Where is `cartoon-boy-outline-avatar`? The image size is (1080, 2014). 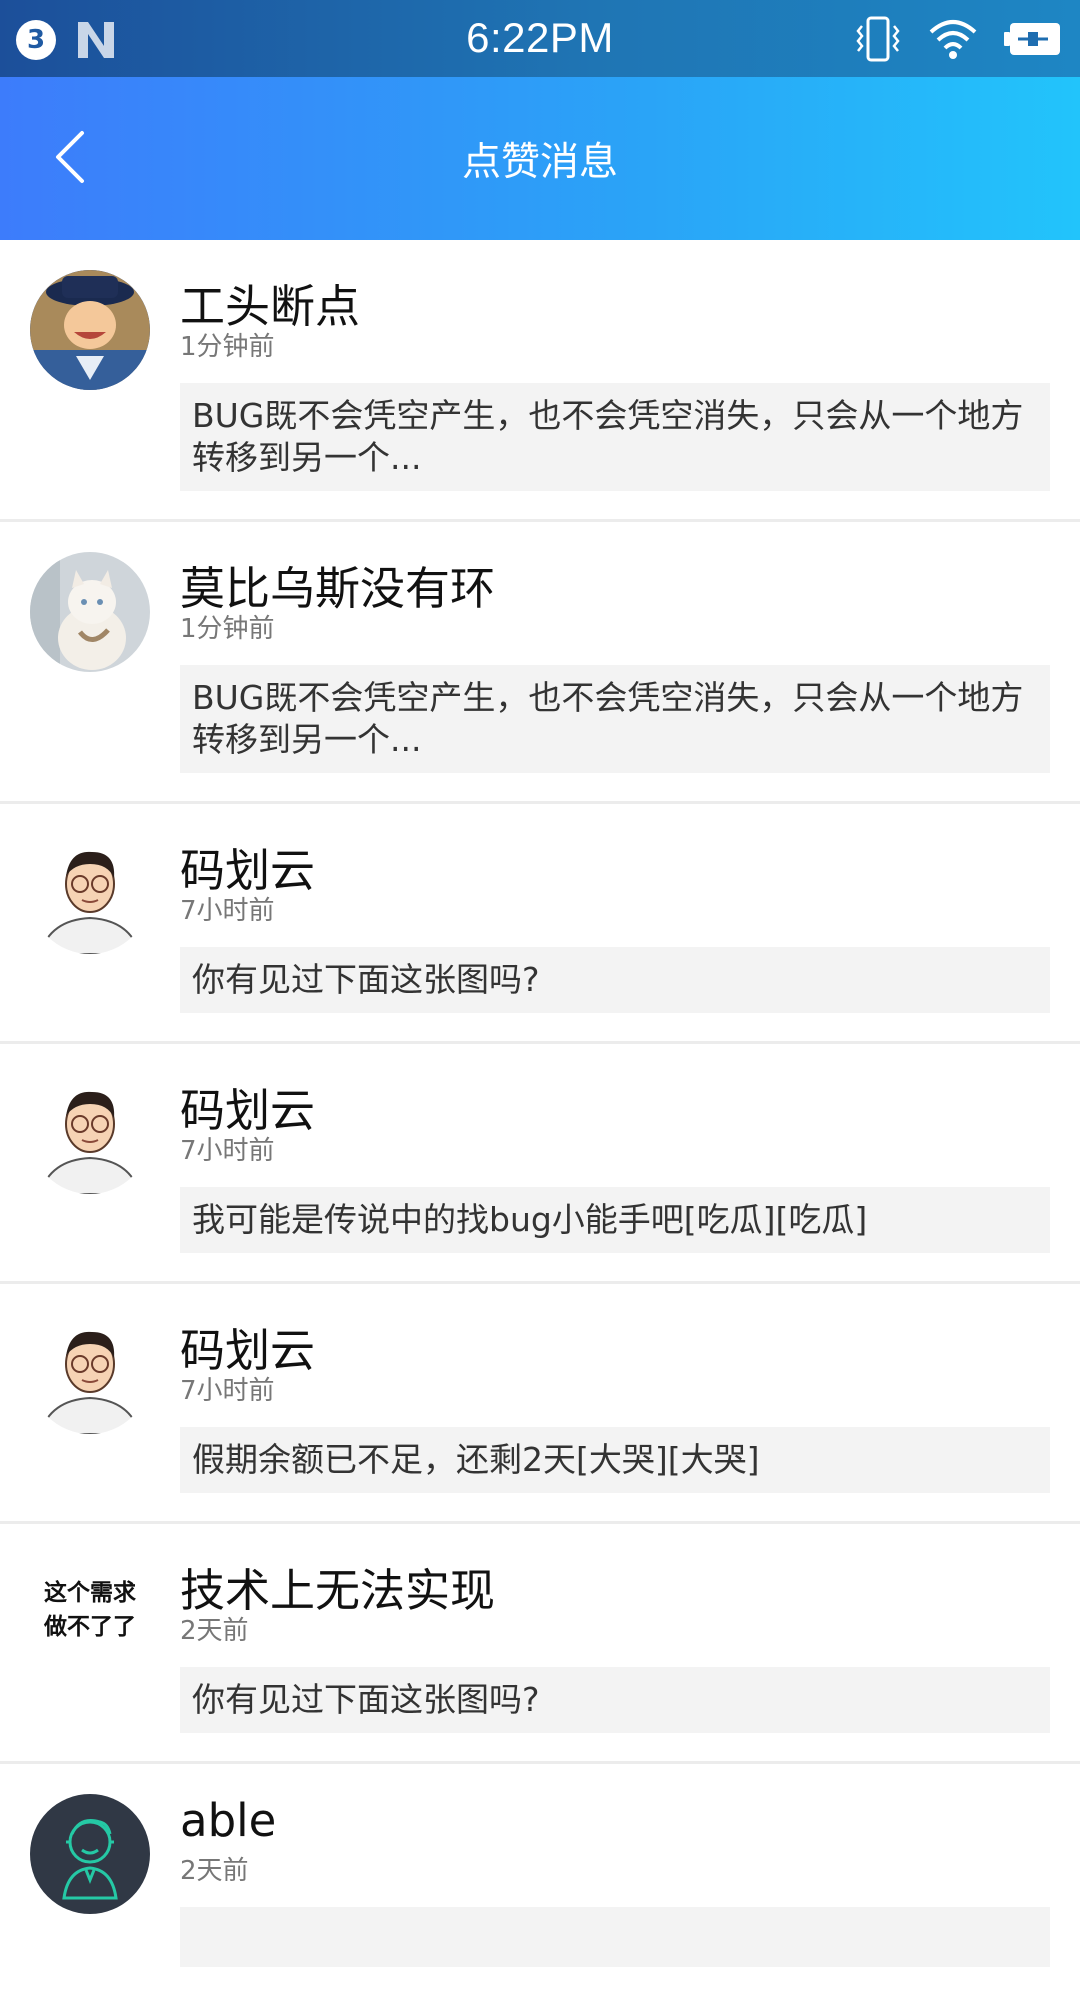
cartoon-boy-outline-avatar is located at coordinates (90, 1854).